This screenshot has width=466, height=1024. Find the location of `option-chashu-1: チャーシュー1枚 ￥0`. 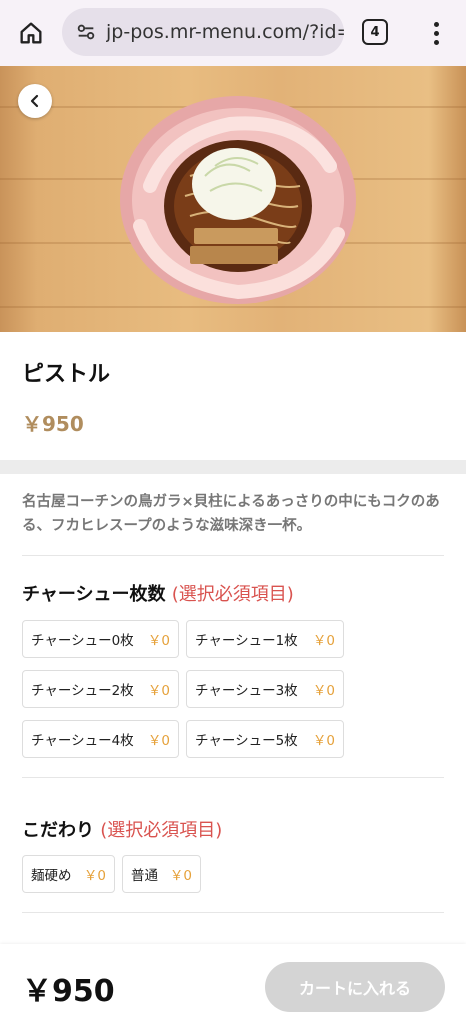

option-chashu-1: チャーシュー1枚 ￥0 is located at coordinates (265, 639).